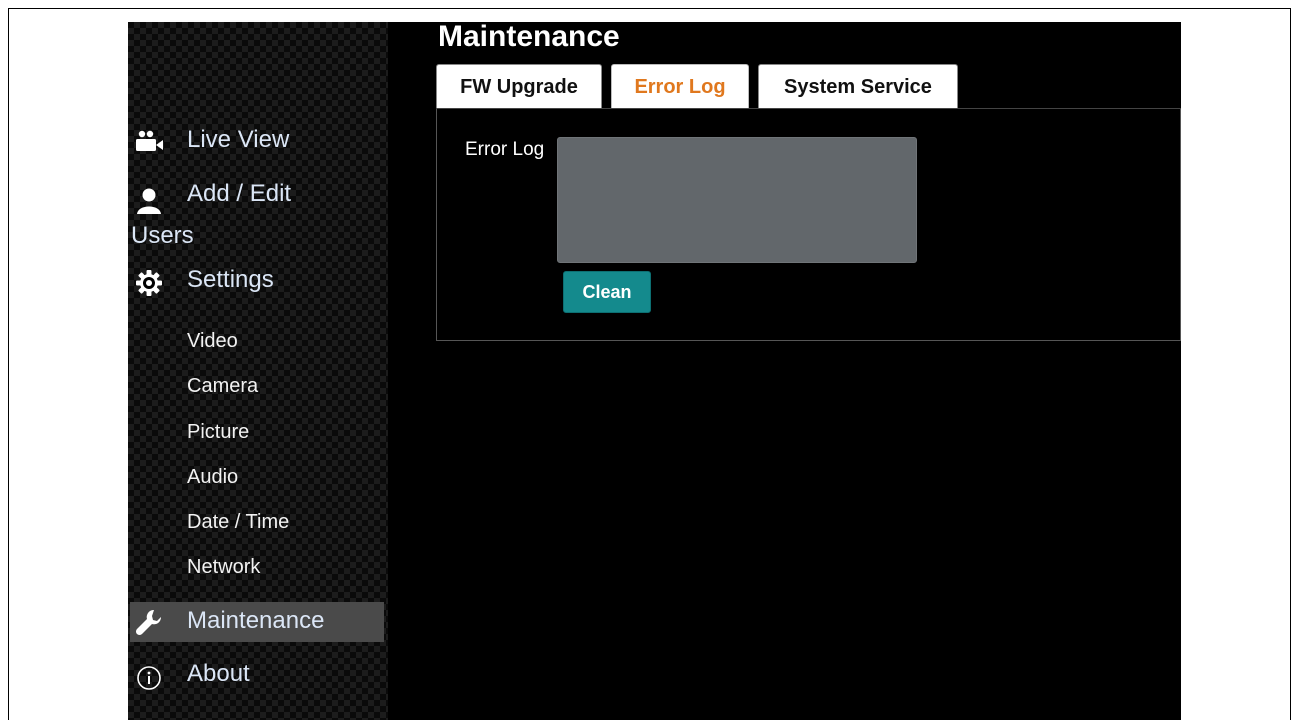 This screenshot has width=1299, height=720. Describe the element at coordinates (218, 673) in the screenshot. I see `sidebar-item-label: About` at that location.